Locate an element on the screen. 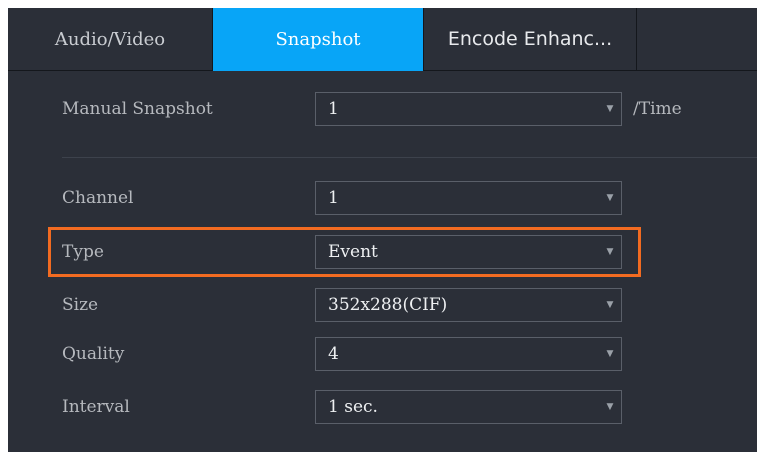 This screenshot has height=459, width=757. tab-snapshot: Snapshot is located at coordinates (318, 39).